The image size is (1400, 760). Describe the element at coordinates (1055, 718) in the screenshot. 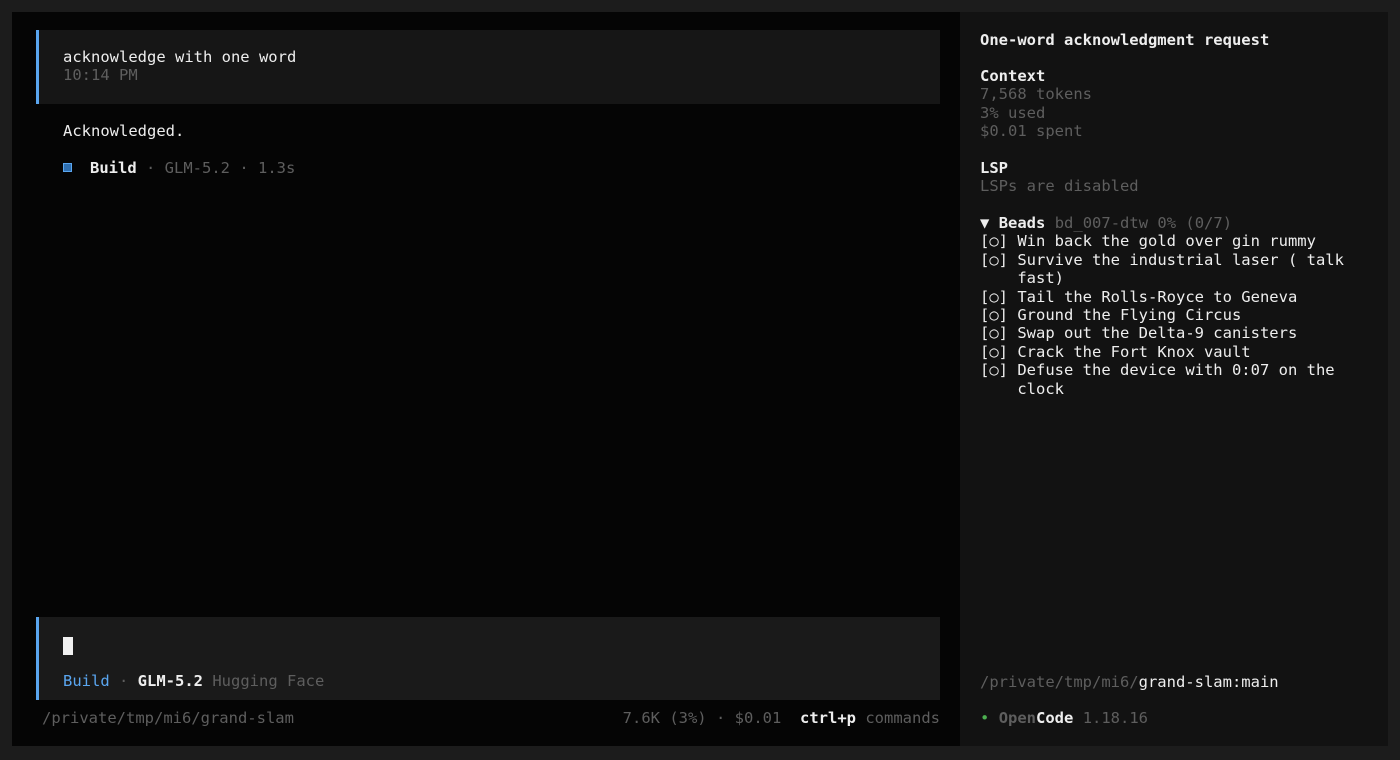

I see `brand-code: Code` at that location.